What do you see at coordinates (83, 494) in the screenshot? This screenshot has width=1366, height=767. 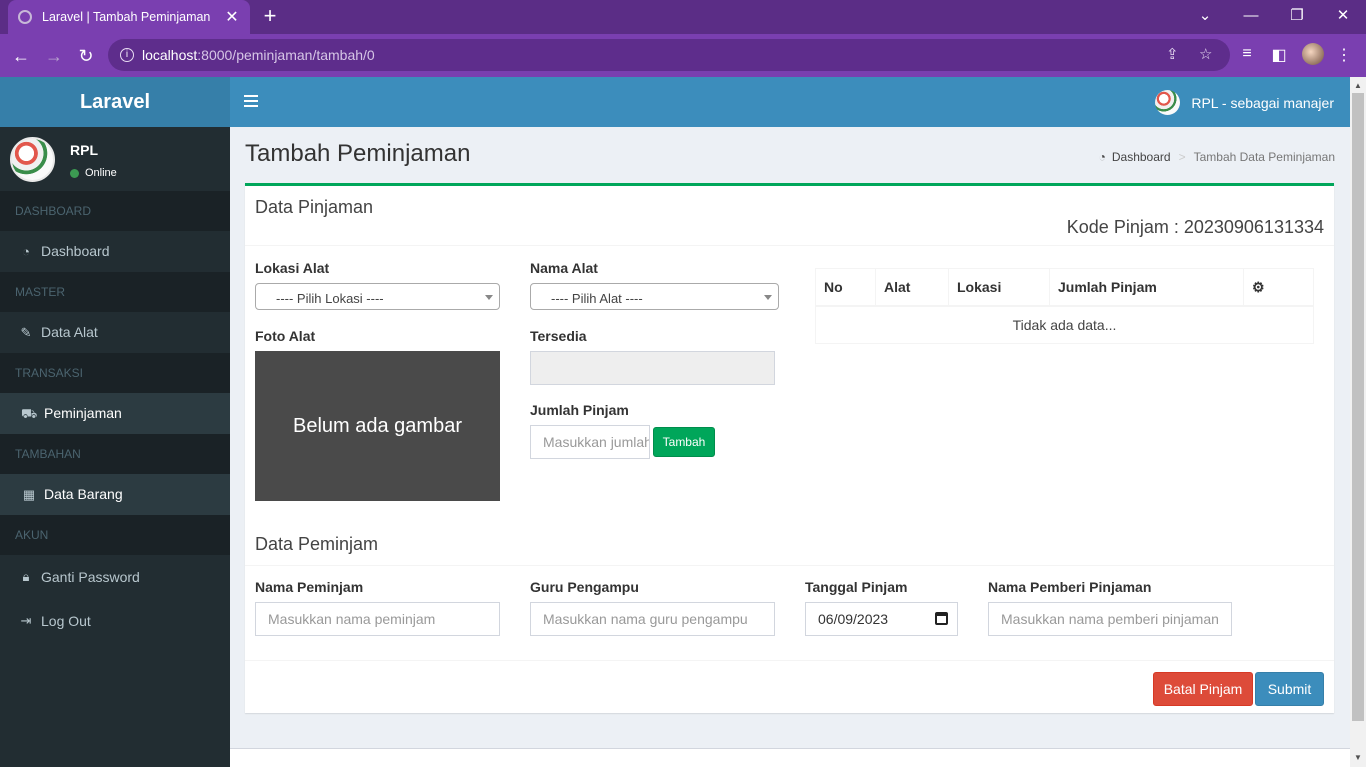 I see `sidebar-item-label: Data Barang` at bounding box center [83, 494].